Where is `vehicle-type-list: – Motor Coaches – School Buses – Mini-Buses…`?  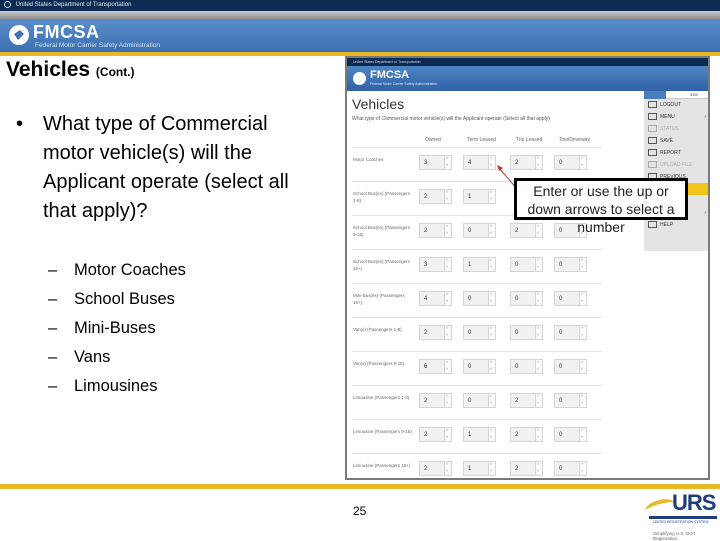 vehicle-type-list: – Motor Coaches – School Buses – Mini-Buses… is located at coordinates (117, 328).